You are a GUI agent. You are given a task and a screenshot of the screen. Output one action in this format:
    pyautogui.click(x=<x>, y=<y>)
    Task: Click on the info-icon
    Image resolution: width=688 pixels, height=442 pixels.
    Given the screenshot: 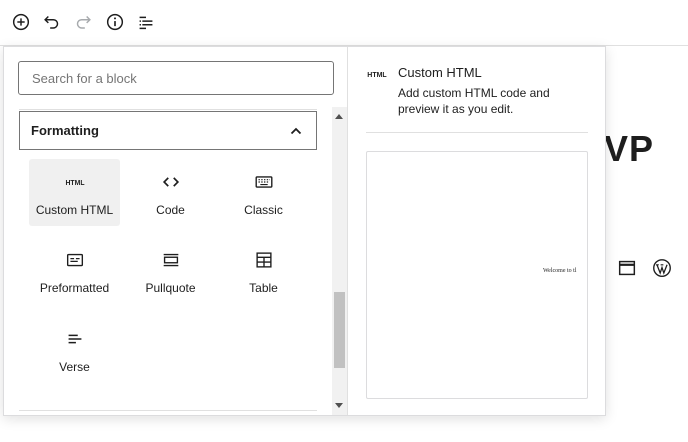 What is the action you would take?
    pyautogui.click(x=115, y=22)
    